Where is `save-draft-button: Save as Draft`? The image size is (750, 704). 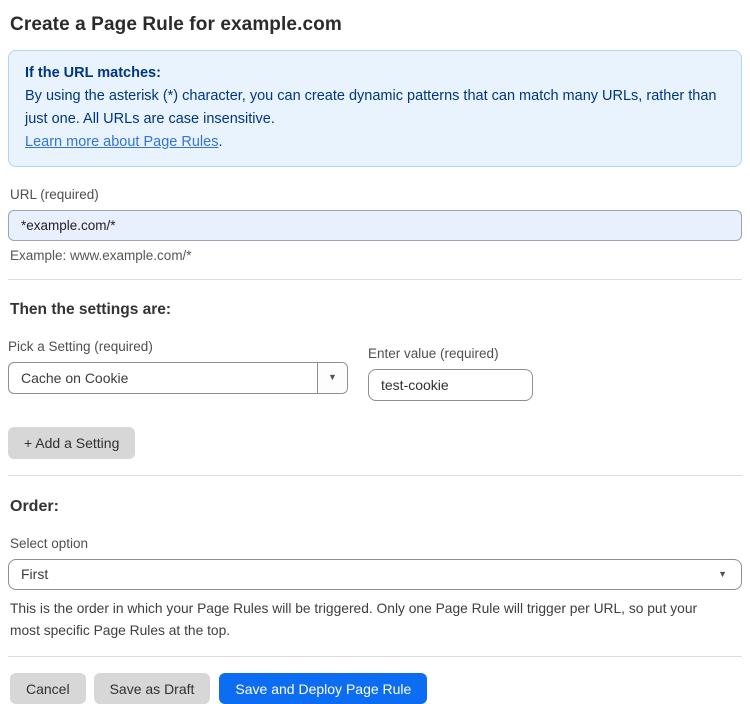 save-draft-button: Save as Draft is located at coordinates (152, 688).